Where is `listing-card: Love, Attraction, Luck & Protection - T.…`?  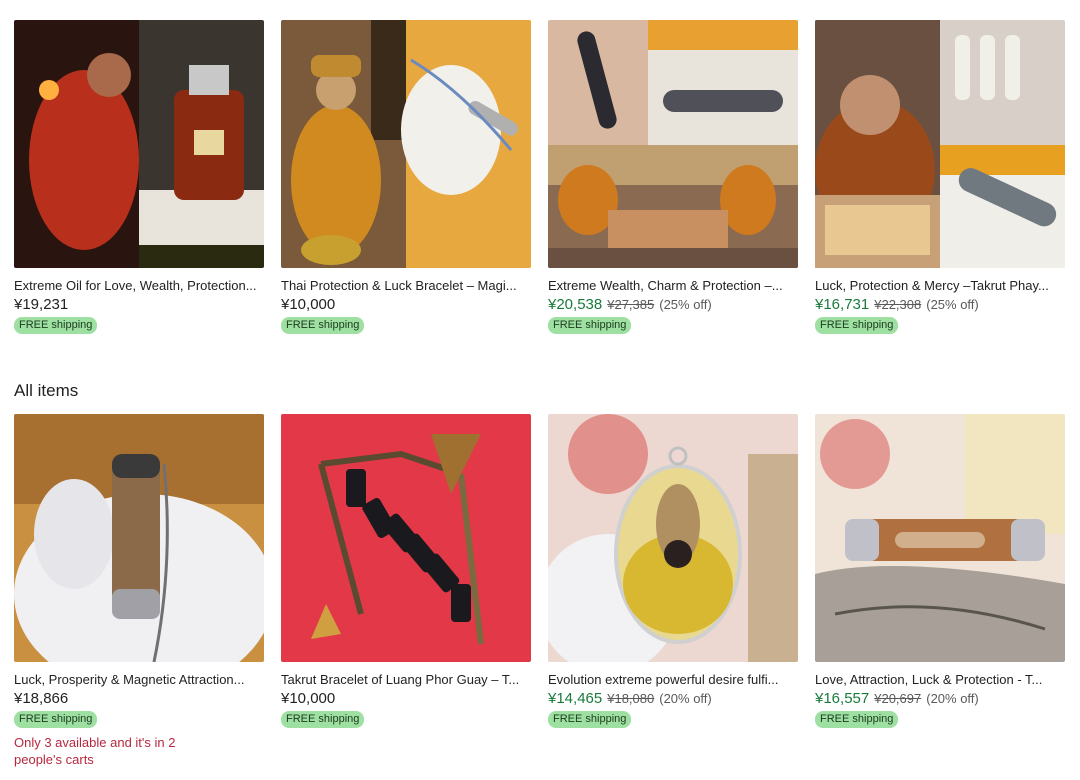
listing-card: Love, Attraction, Luck & Protection - T.… is located at coordinates (940, 591).